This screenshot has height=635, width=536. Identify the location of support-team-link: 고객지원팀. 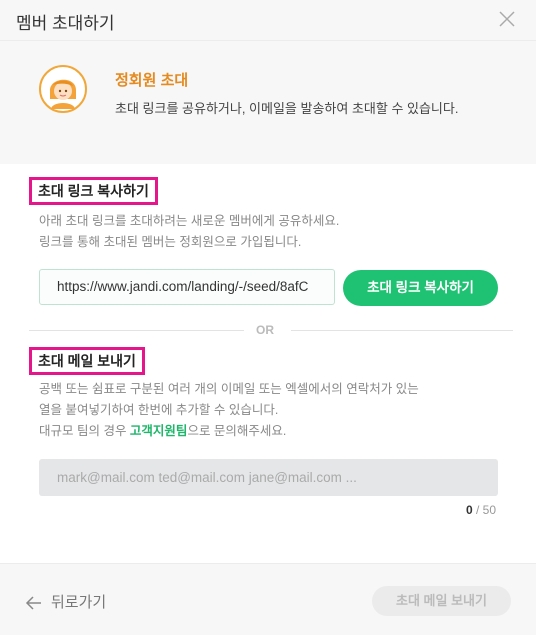
(159, 431).